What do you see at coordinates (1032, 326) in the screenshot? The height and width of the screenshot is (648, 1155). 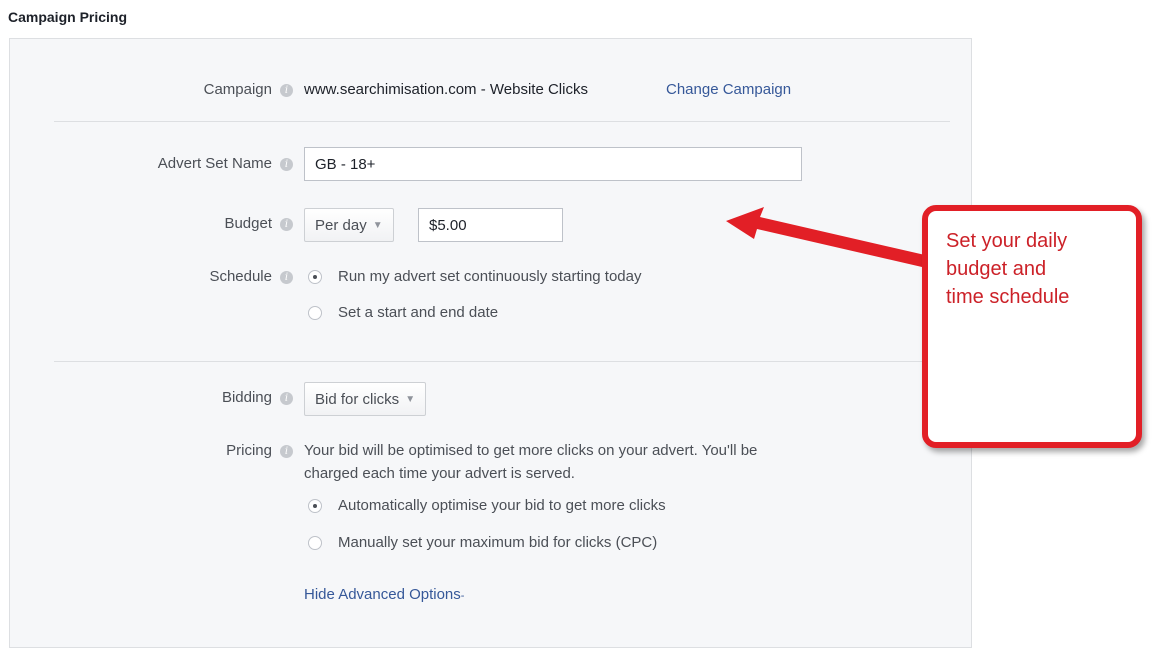 I see `callout-box: Set your daily budget and time schedule` at bounding box center [1032, 326].